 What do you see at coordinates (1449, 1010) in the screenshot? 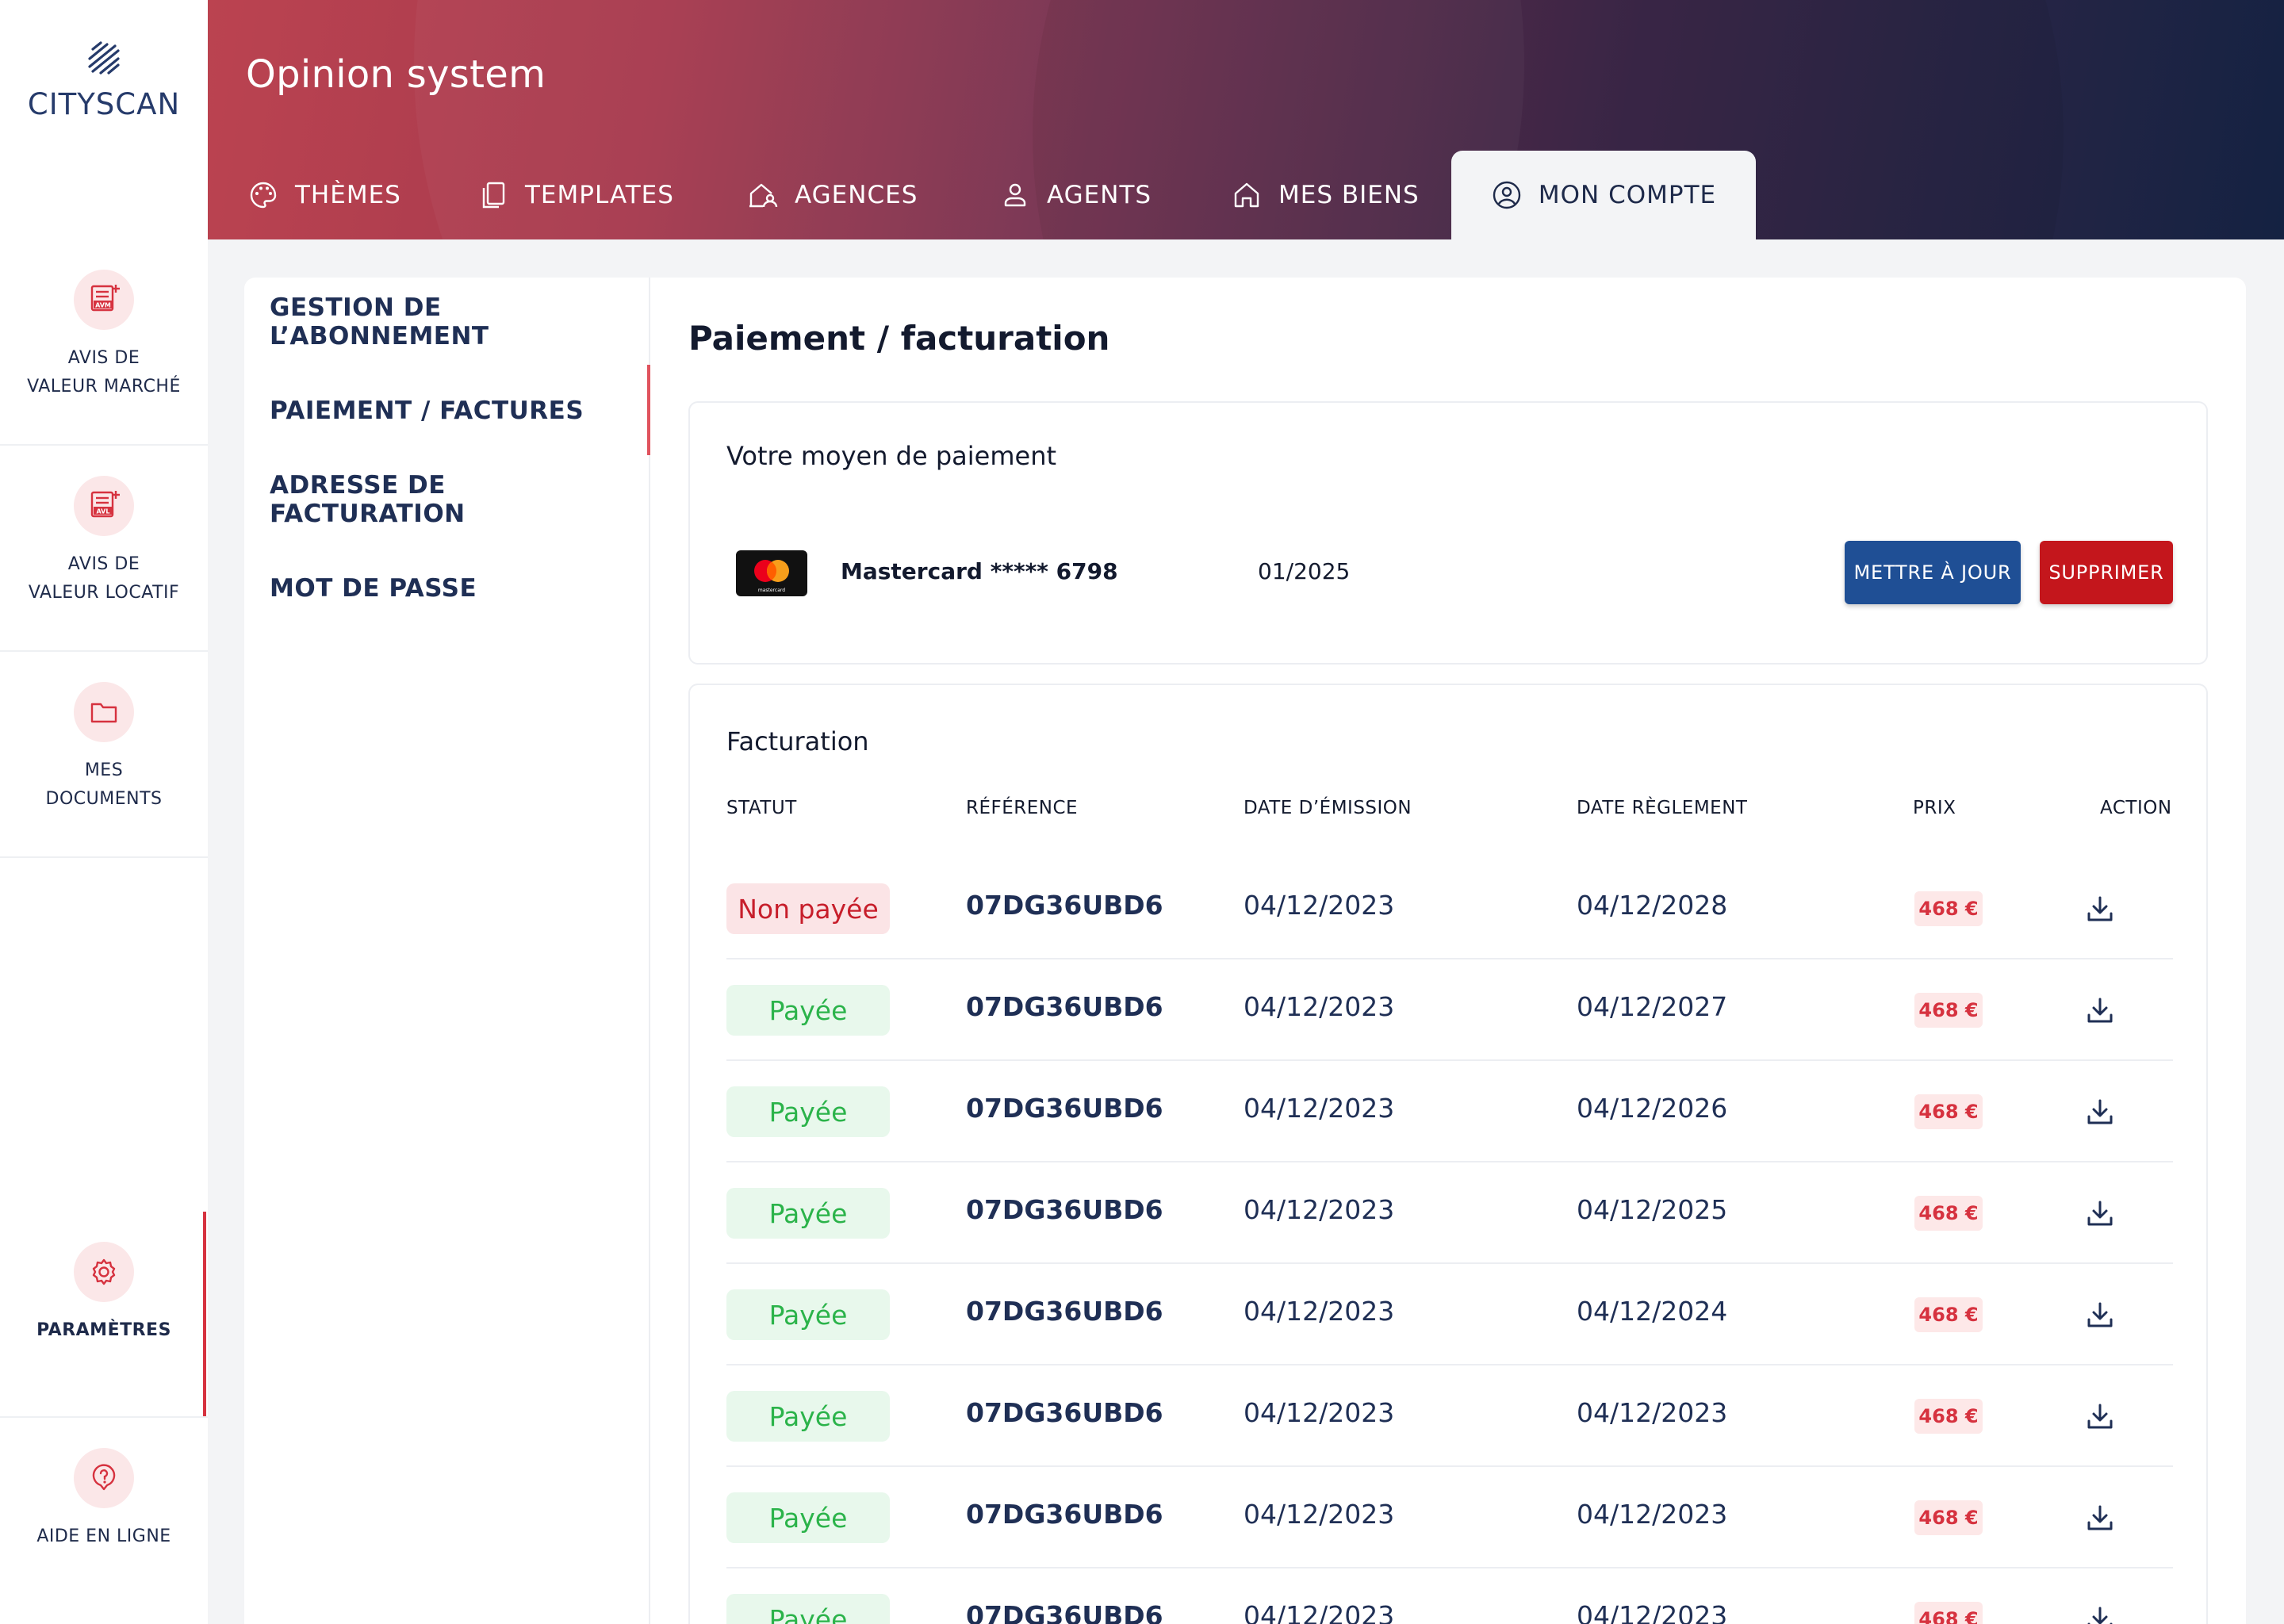
I see `table-row: Payée 07DG36UBD6 04/12/2023 04/12/2027 468 €` at bounding box center [1449, 1010].